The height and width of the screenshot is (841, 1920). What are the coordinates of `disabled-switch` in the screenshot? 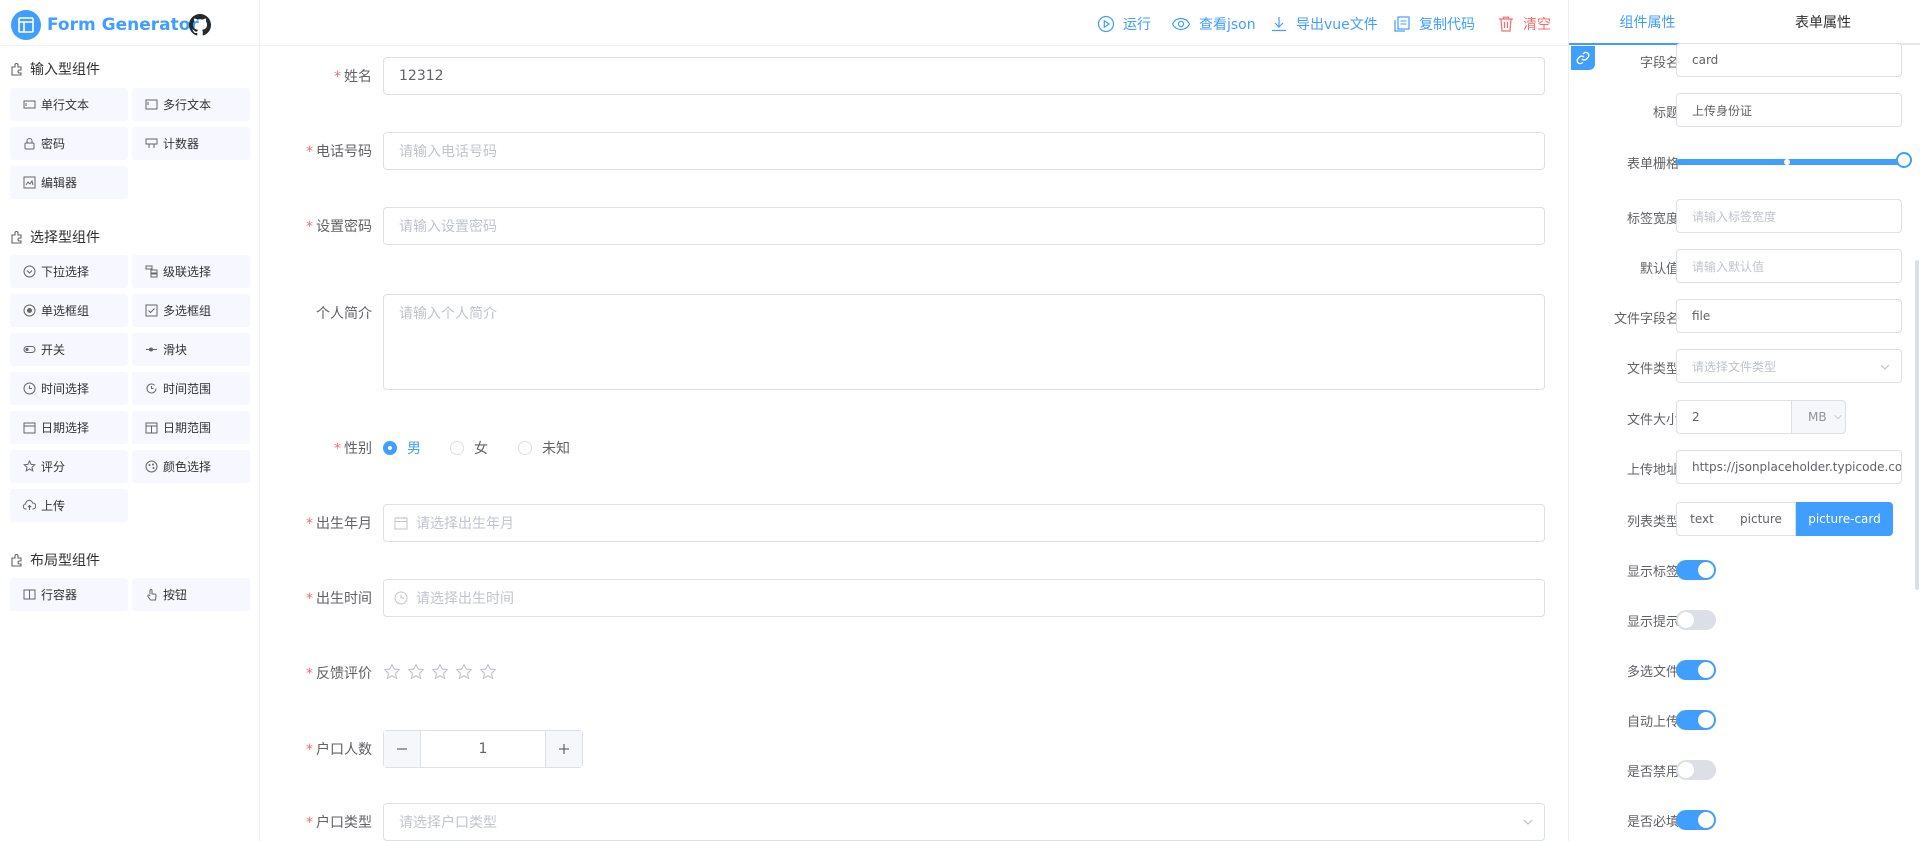 It's located at (1696, 770).